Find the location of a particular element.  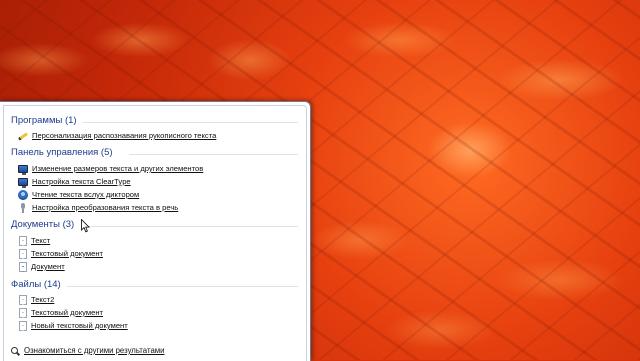

result-item-label: Новый текстовый документ is located at coordinates (79, 325).